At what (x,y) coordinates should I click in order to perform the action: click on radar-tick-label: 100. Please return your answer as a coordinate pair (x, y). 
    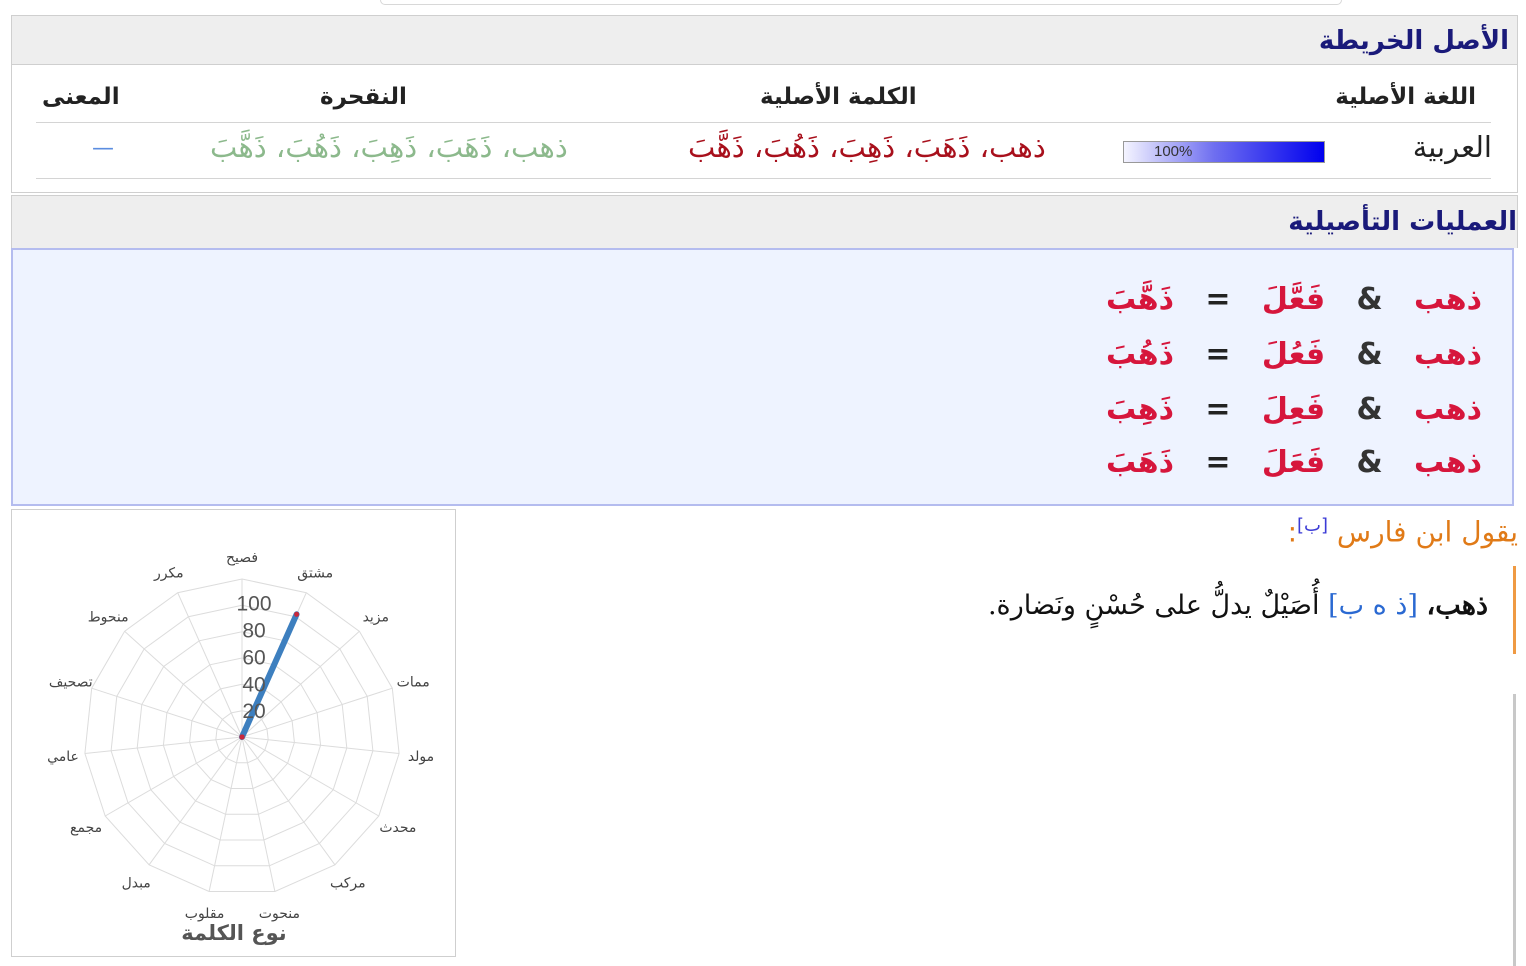
    Looking at the image, I should click on (253, 604).